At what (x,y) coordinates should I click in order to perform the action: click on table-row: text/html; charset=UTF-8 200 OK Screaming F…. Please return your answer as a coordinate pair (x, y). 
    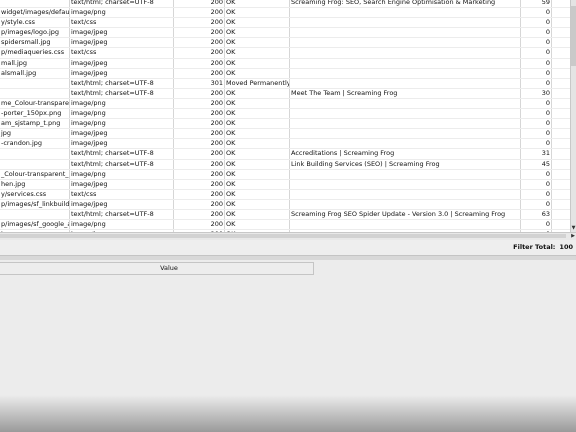
    Looking at the image, I should click on (288, 215).